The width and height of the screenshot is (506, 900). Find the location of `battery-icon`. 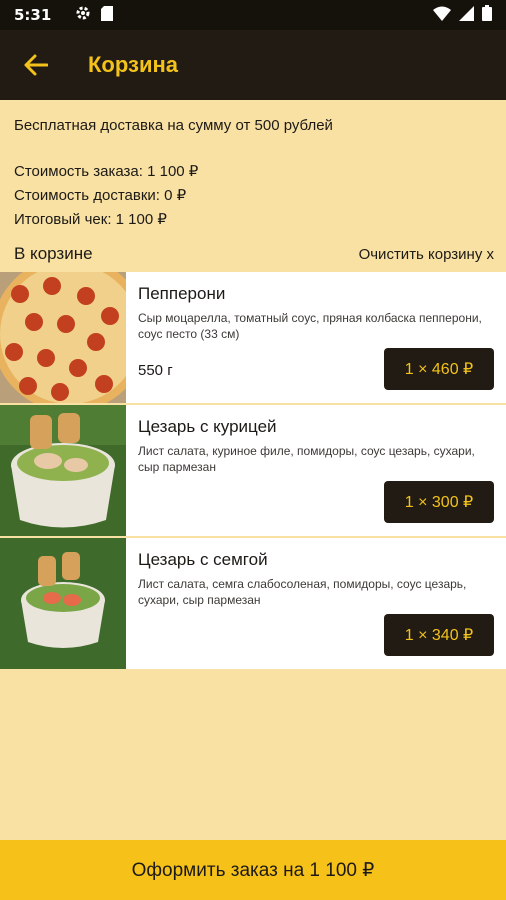

battery-icon is located at coordinates (487, 15).